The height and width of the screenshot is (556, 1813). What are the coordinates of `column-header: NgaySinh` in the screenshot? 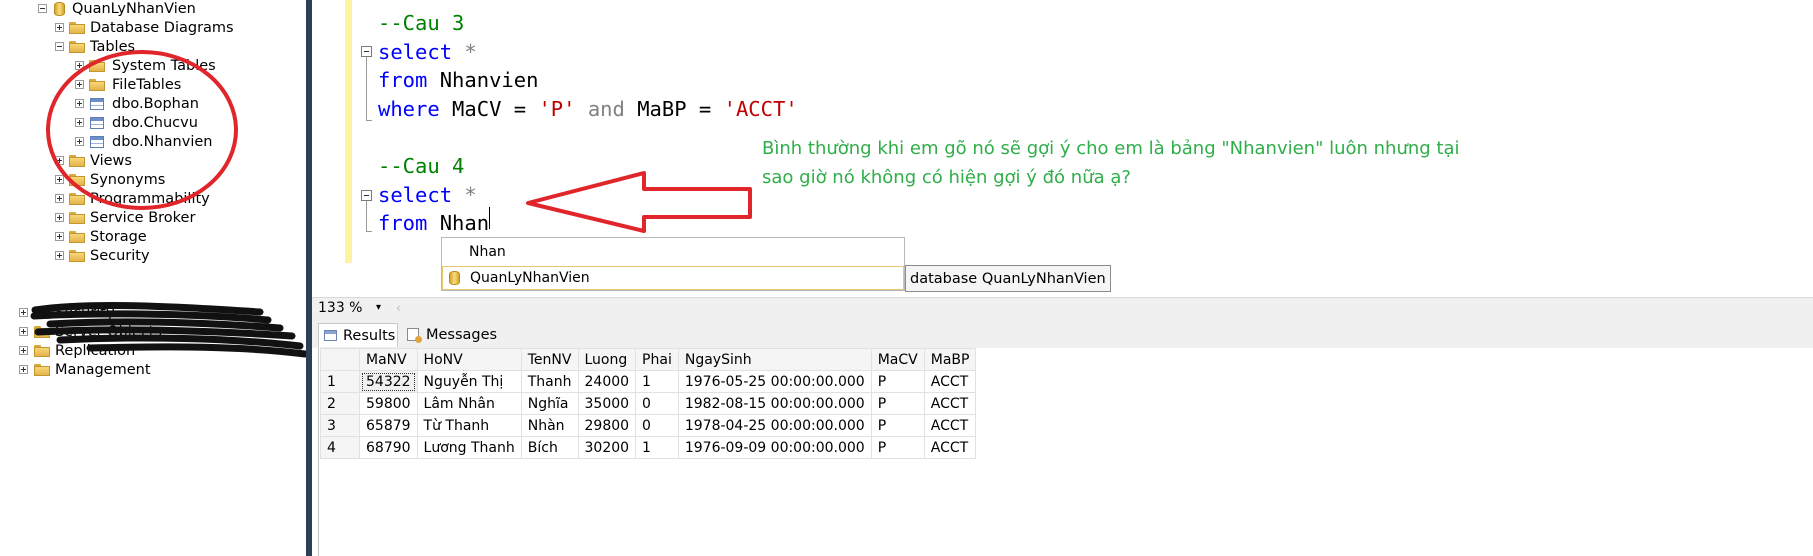 It's located at (774, 359).